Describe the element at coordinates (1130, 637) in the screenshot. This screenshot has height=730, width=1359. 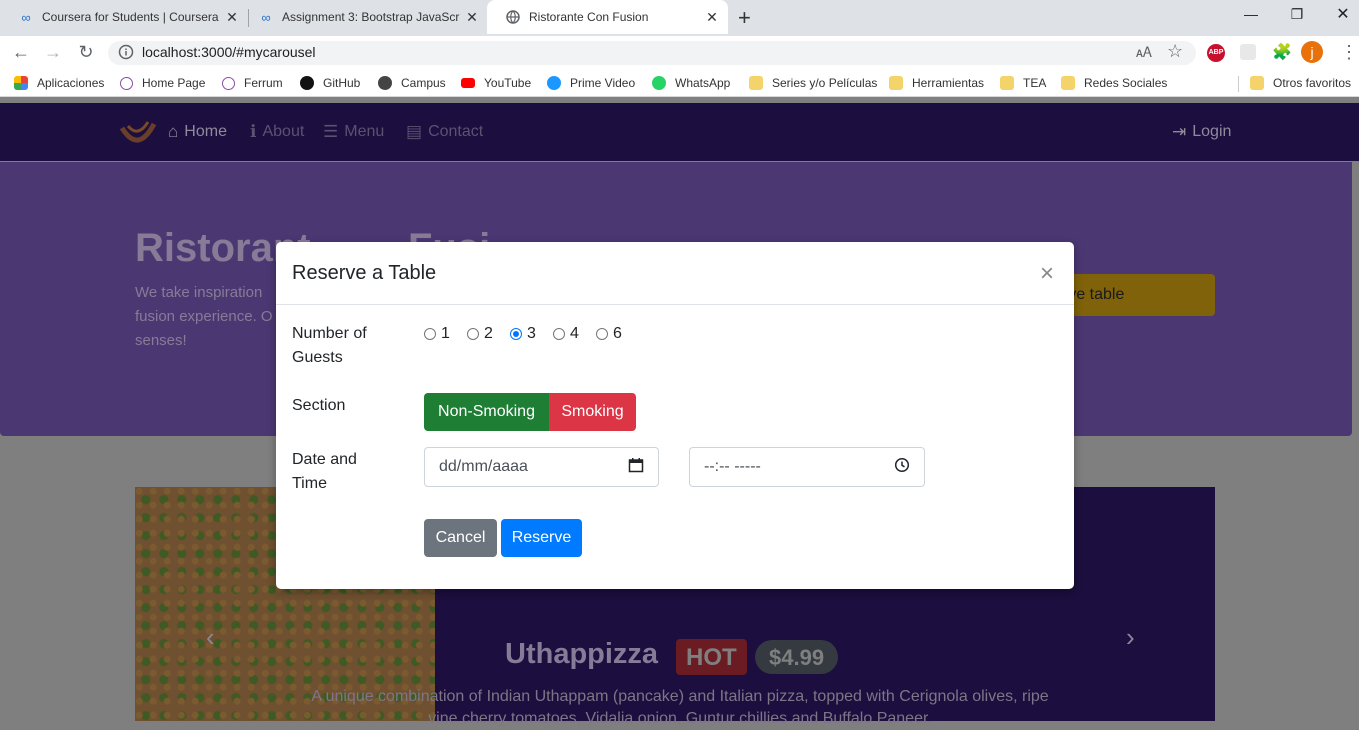
I see `carousel-next-icon: ›` at that location.